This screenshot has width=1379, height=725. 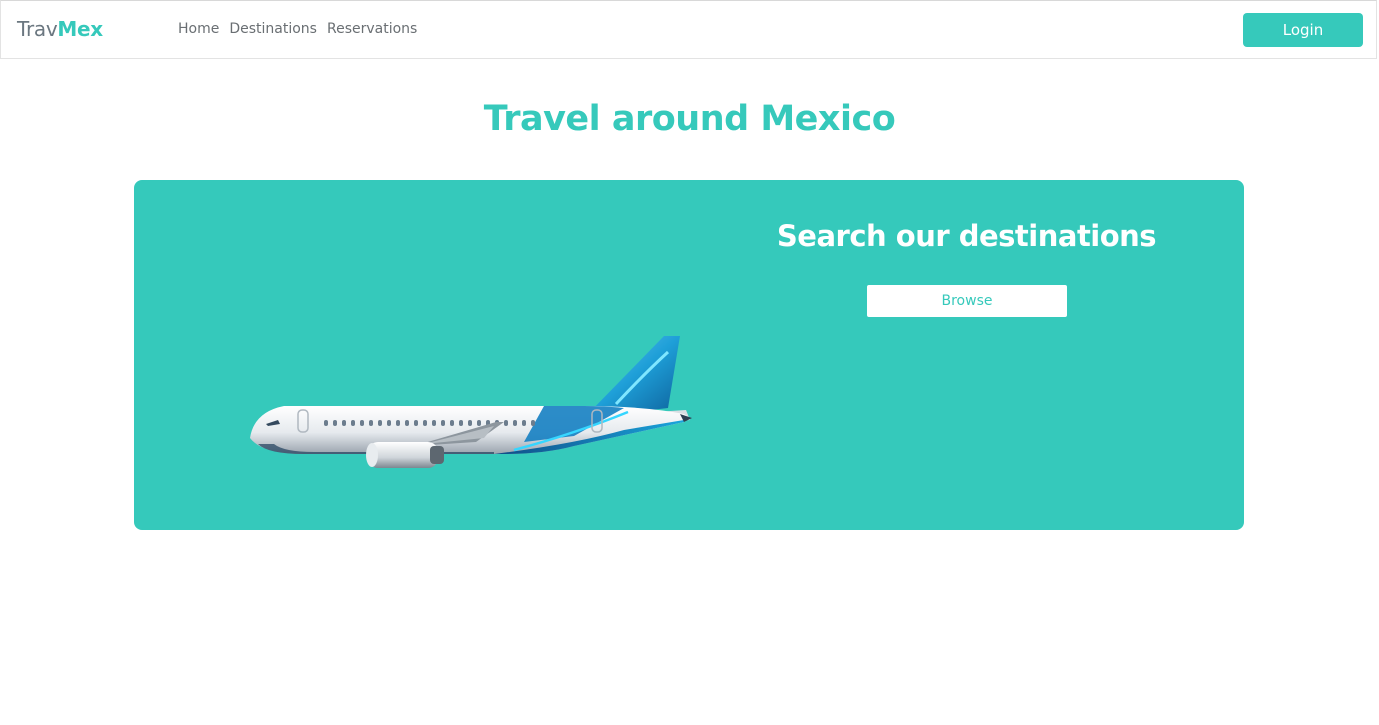 I want to click on airplane-illustration, so click(x=471, y=402).